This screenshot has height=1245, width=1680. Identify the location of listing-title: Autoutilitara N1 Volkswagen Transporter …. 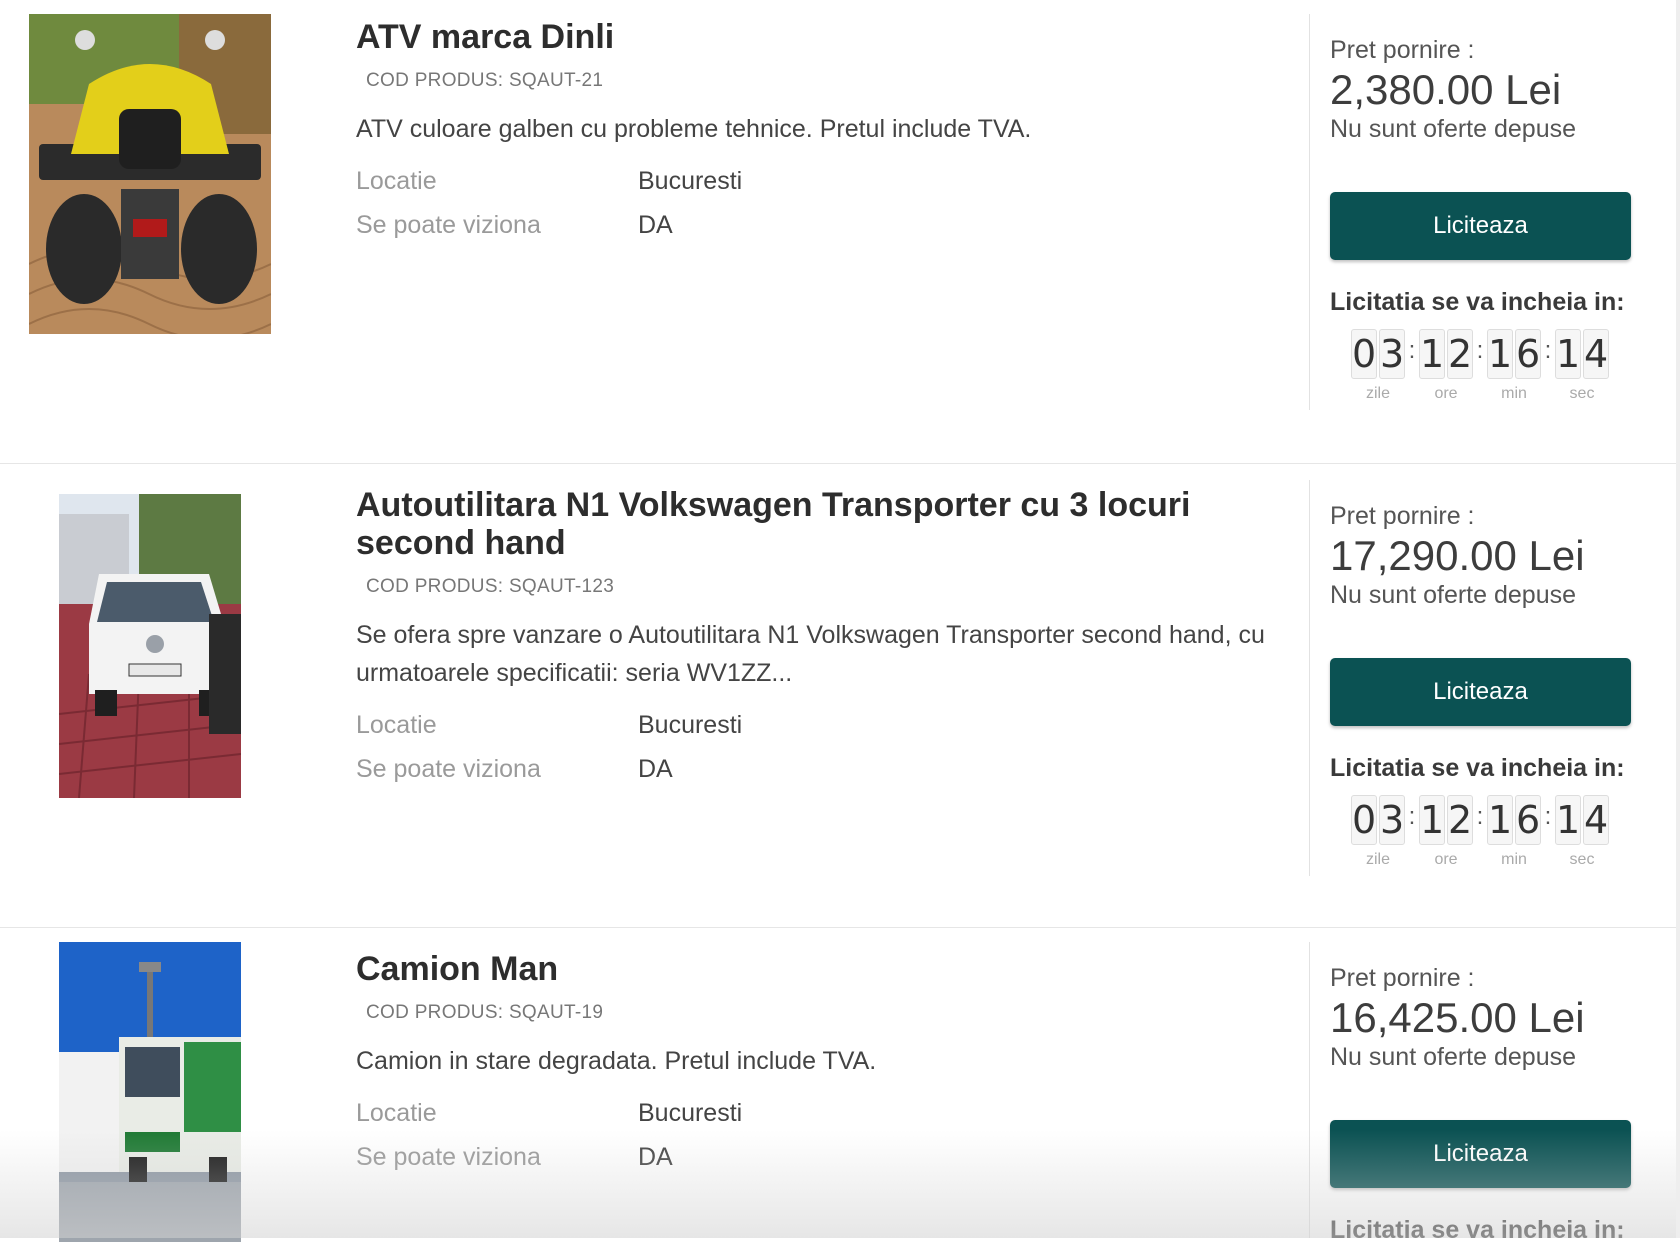
(824, 524).